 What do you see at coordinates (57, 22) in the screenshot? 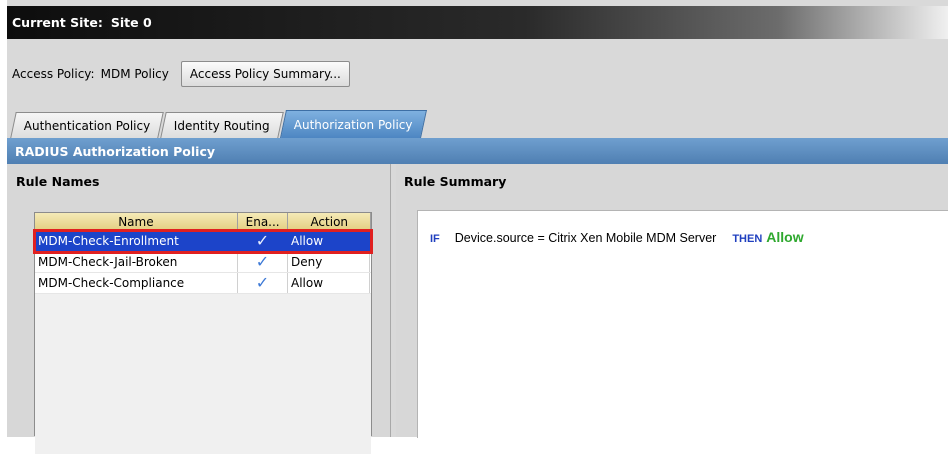
I see `current-site-label: Current Site:` at bounding box center [57, 22].